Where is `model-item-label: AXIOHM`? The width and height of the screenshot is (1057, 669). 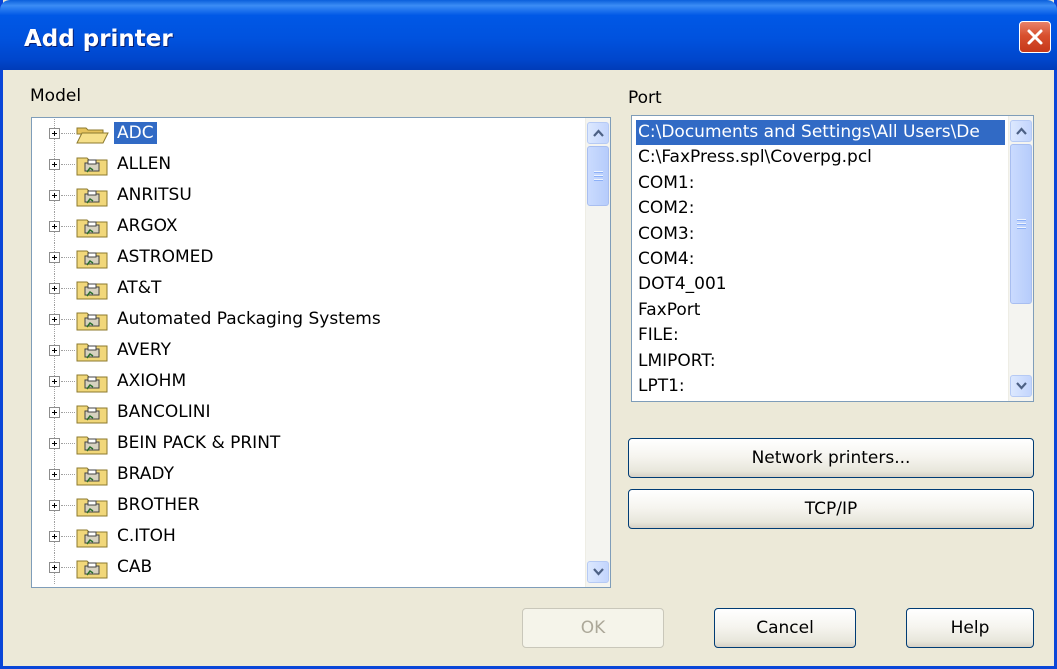
model-item-label: AXIOHM is located at coordinates (152, 381).